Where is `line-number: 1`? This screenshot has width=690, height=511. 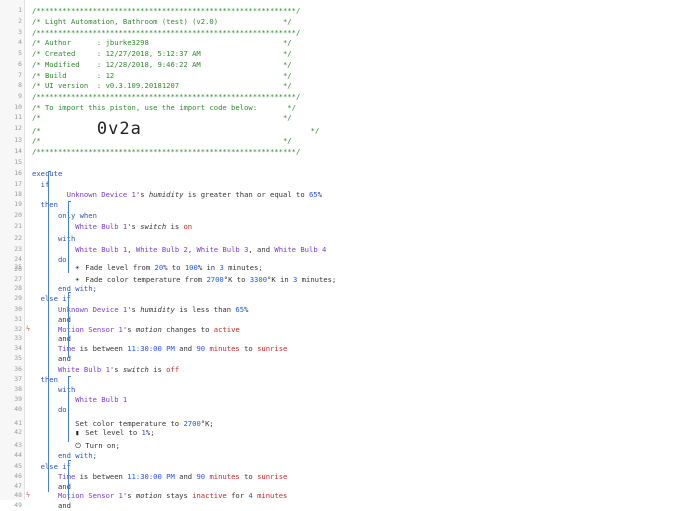 line-number: 1 is located at coordinates (20, 10).